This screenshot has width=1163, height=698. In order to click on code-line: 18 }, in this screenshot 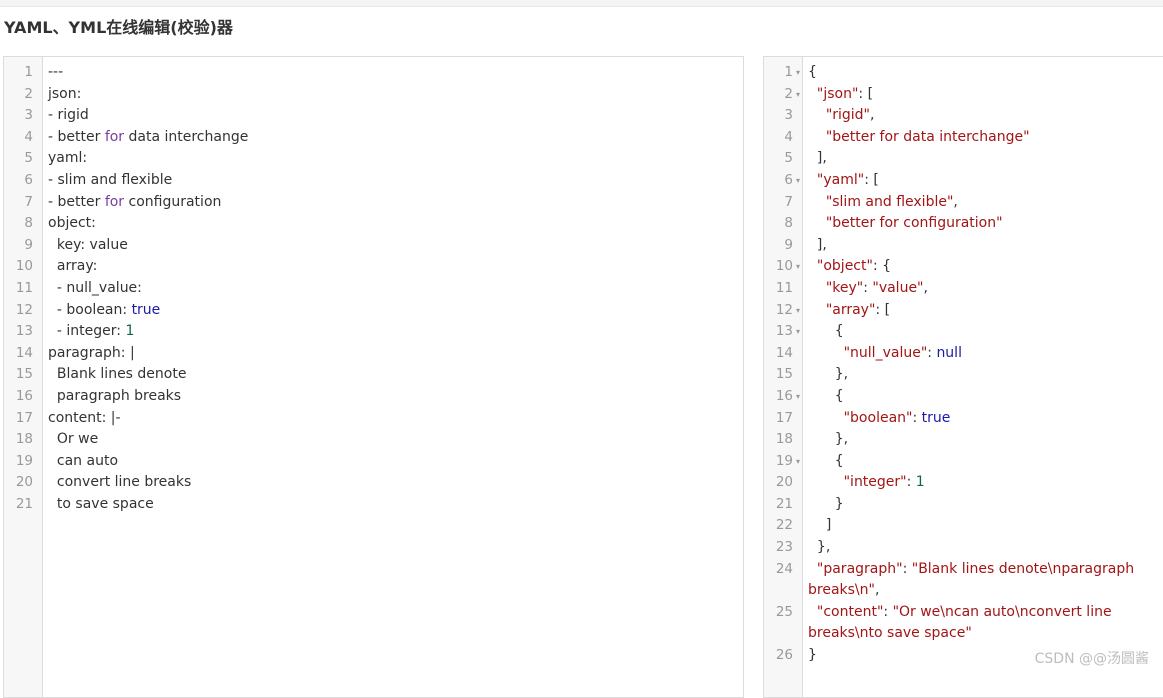, I will do `click(963, 440)`.